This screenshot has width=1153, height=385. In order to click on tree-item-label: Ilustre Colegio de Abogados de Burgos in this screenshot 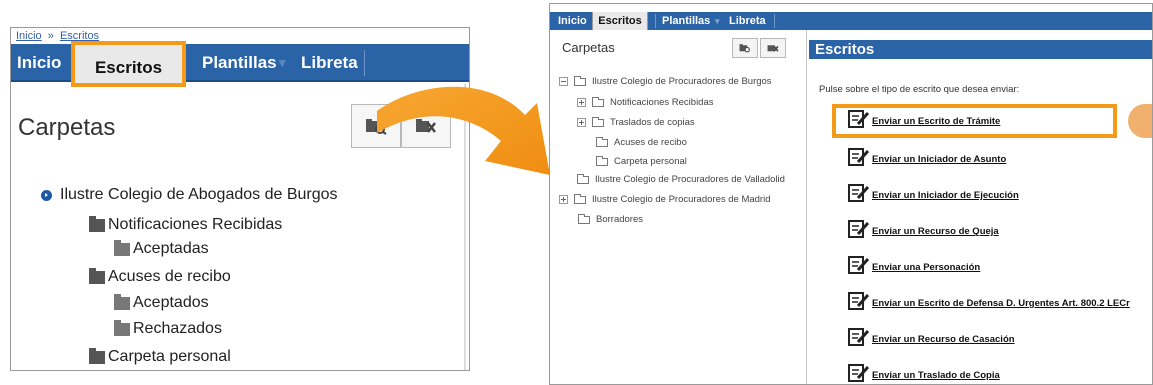, I will do `click(199, 194)`.